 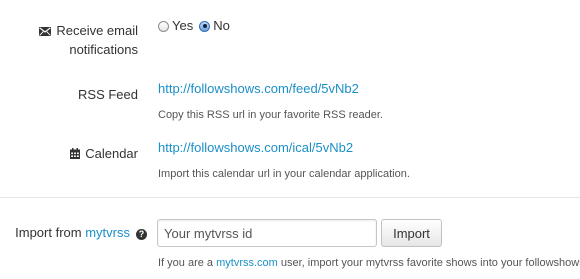 I want to click on rss-url: http://followshows.com/feed/5vNb2, so click(x=258, y=88).